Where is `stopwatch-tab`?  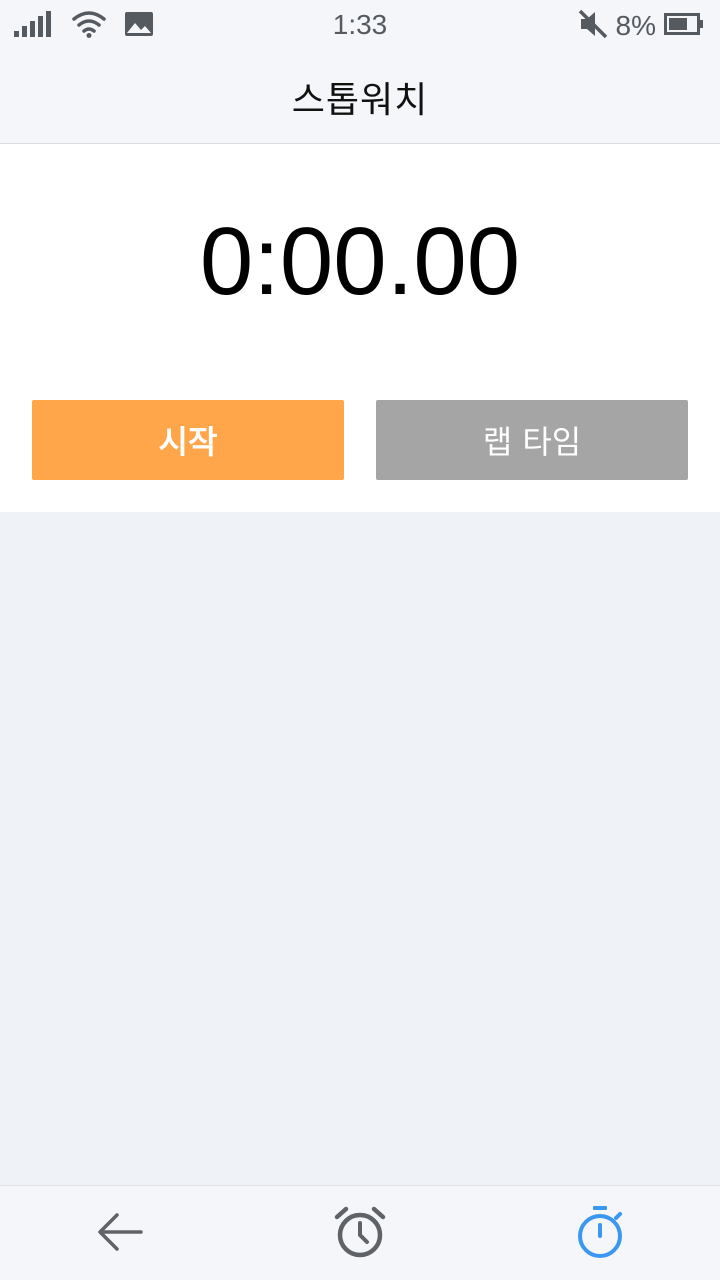 stopwatch-tab is located at coordinates (600, 1234).